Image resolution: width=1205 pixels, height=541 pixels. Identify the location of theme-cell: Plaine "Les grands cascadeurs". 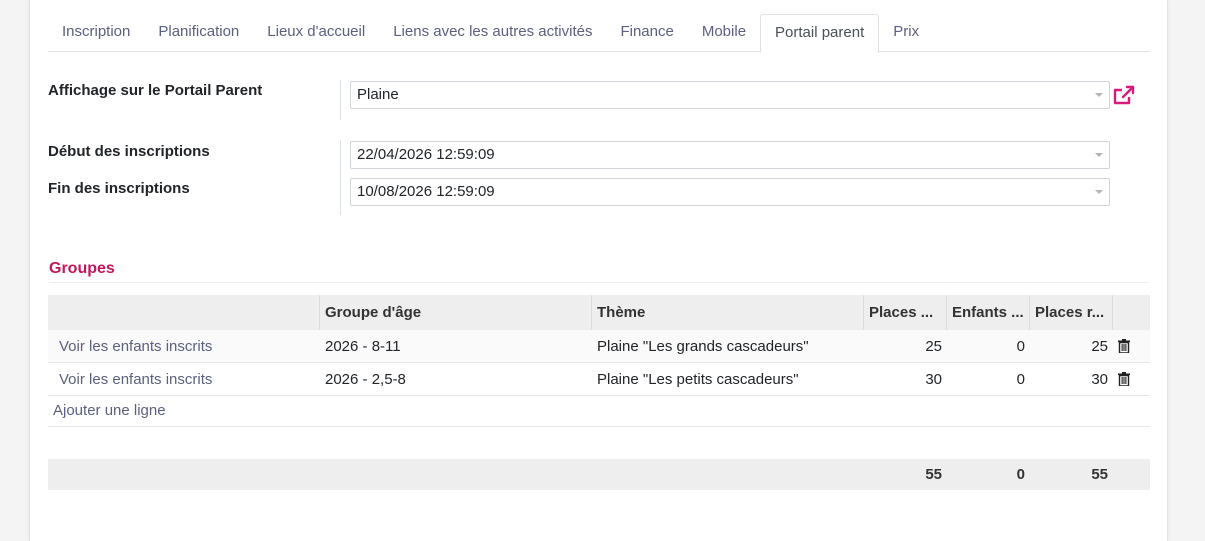
(728, 346).